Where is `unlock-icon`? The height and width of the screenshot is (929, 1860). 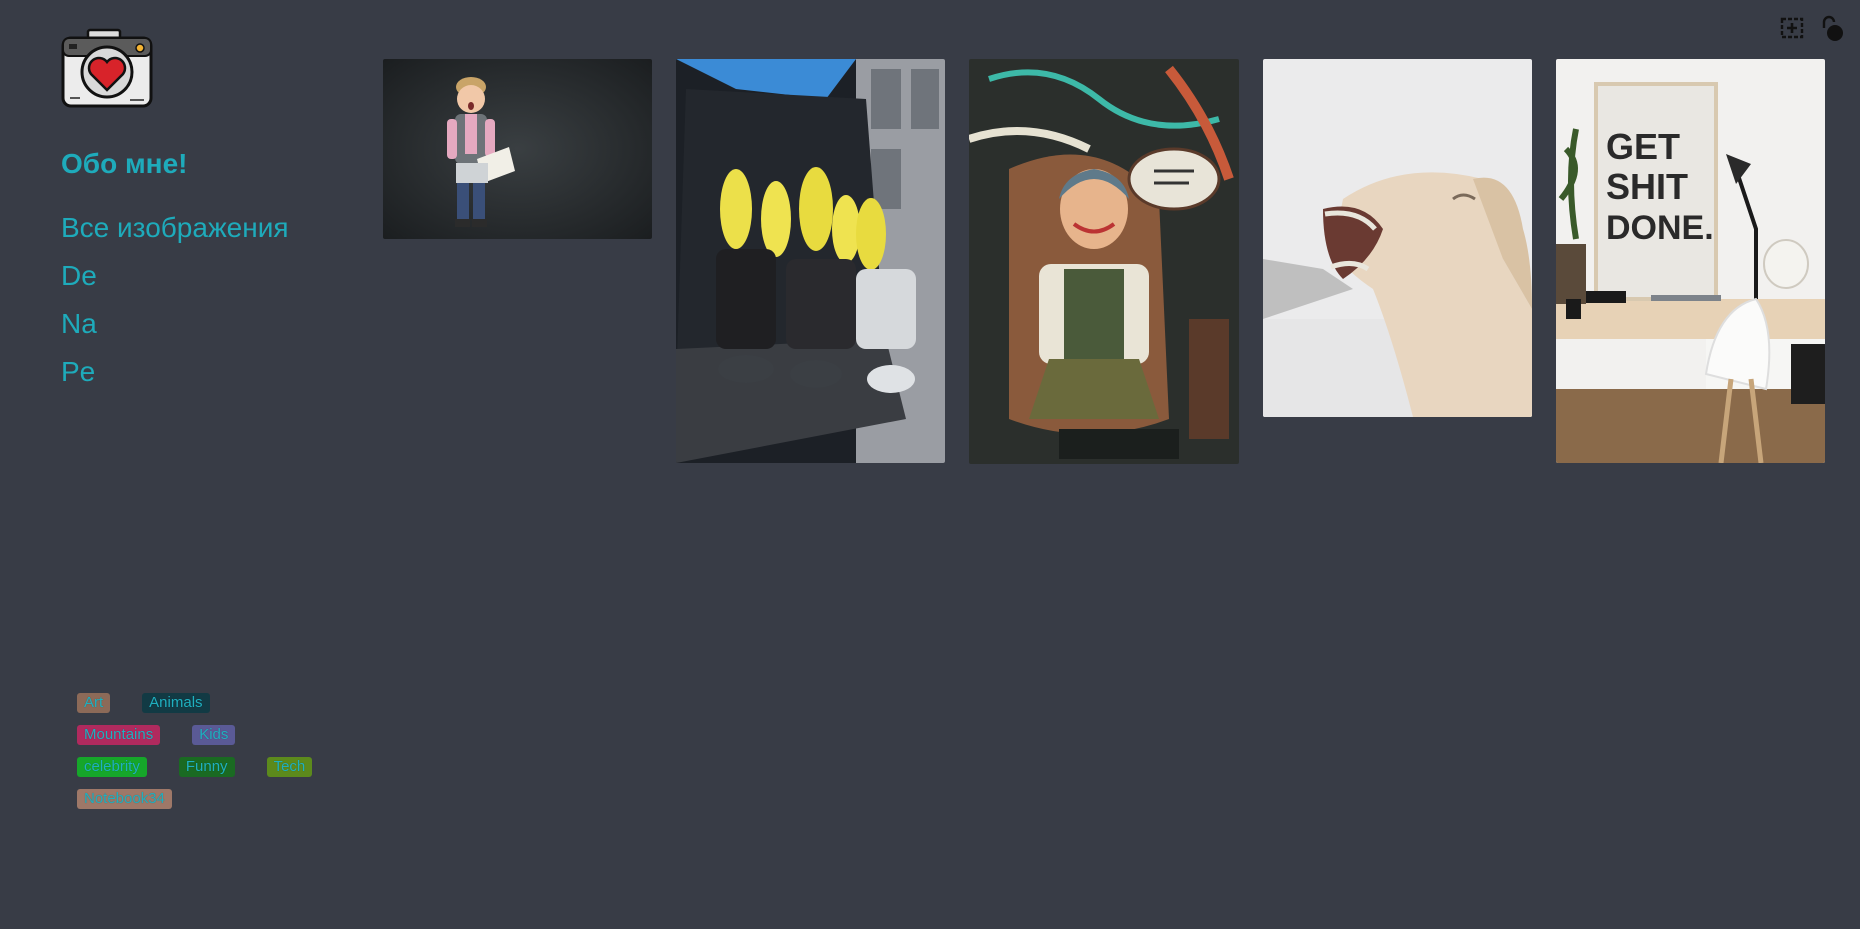
unlock-icon is located at coordinates (1832, 28).